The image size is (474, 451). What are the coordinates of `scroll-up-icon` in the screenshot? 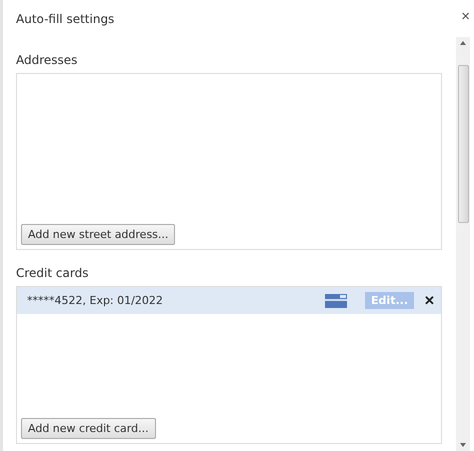 It's located at (463, 43).